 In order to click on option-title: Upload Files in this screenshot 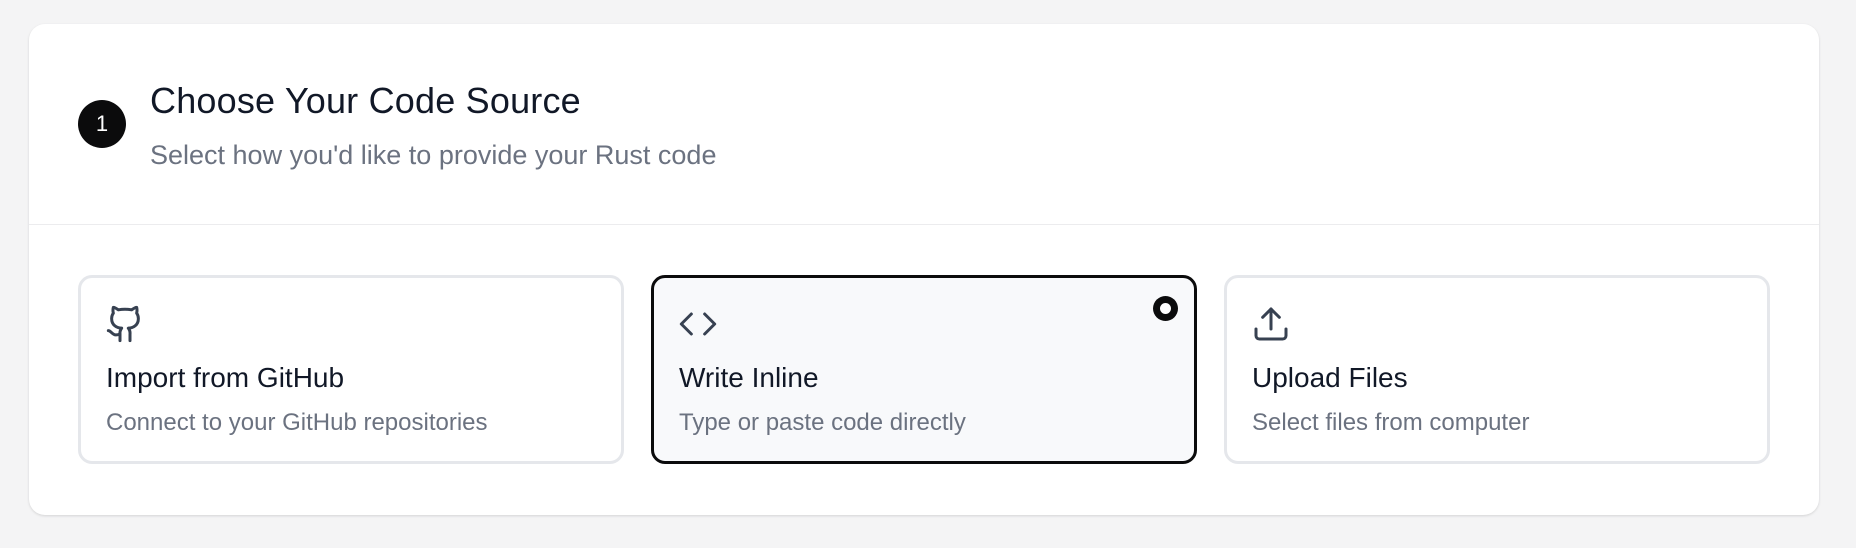, I will do `click(1330, 377)`.